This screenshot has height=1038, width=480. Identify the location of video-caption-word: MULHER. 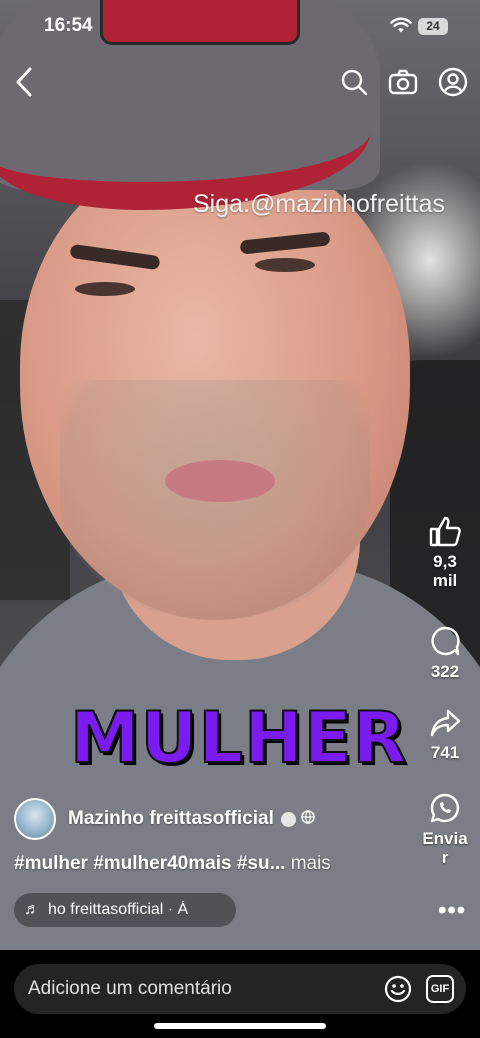
(238, 738).